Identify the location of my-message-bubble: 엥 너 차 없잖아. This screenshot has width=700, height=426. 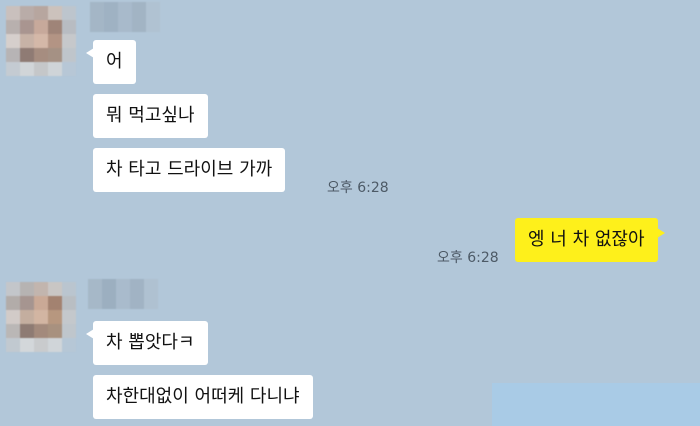
(590, 240).